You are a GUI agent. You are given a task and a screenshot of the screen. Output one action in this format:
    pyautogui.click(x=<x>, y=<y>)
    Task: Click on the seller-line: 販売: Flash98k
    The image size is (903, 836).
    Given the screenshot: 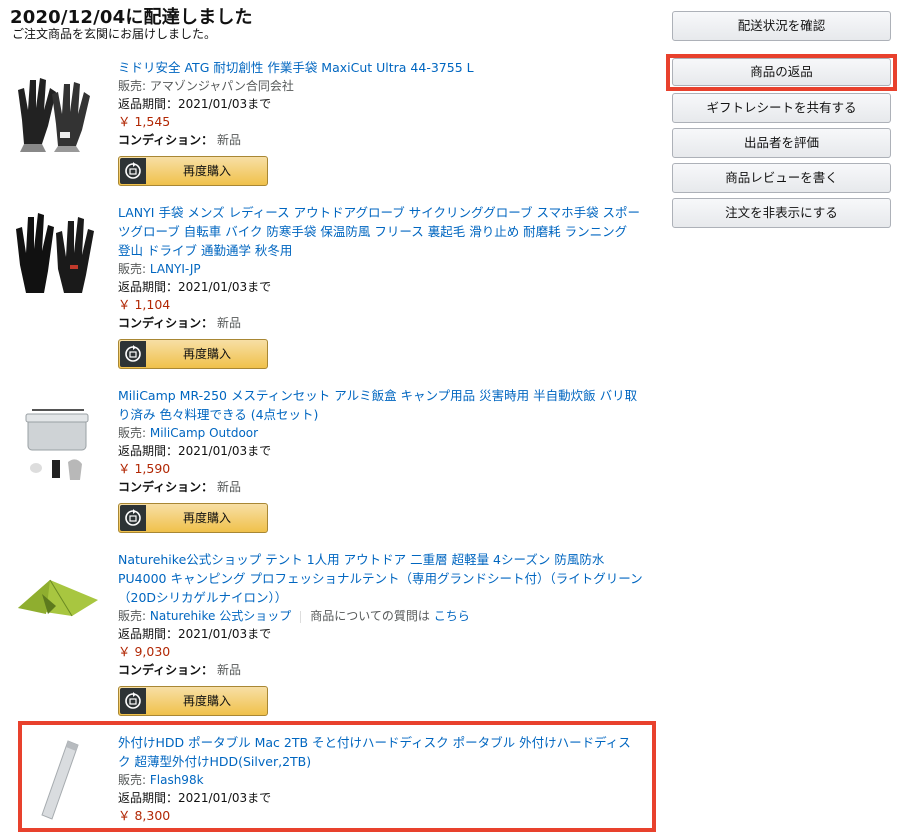 What is the action you would take?
    pyautogui.click(x=161, y=780)
    